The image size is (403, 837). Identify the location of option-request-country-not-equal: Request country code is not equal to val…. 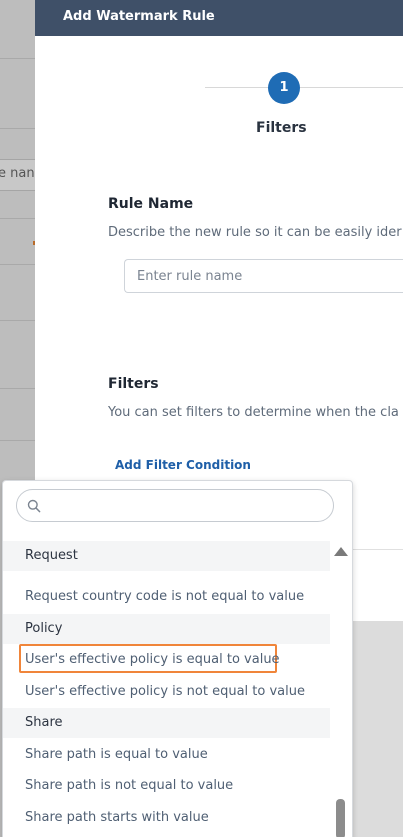
(164, 596).